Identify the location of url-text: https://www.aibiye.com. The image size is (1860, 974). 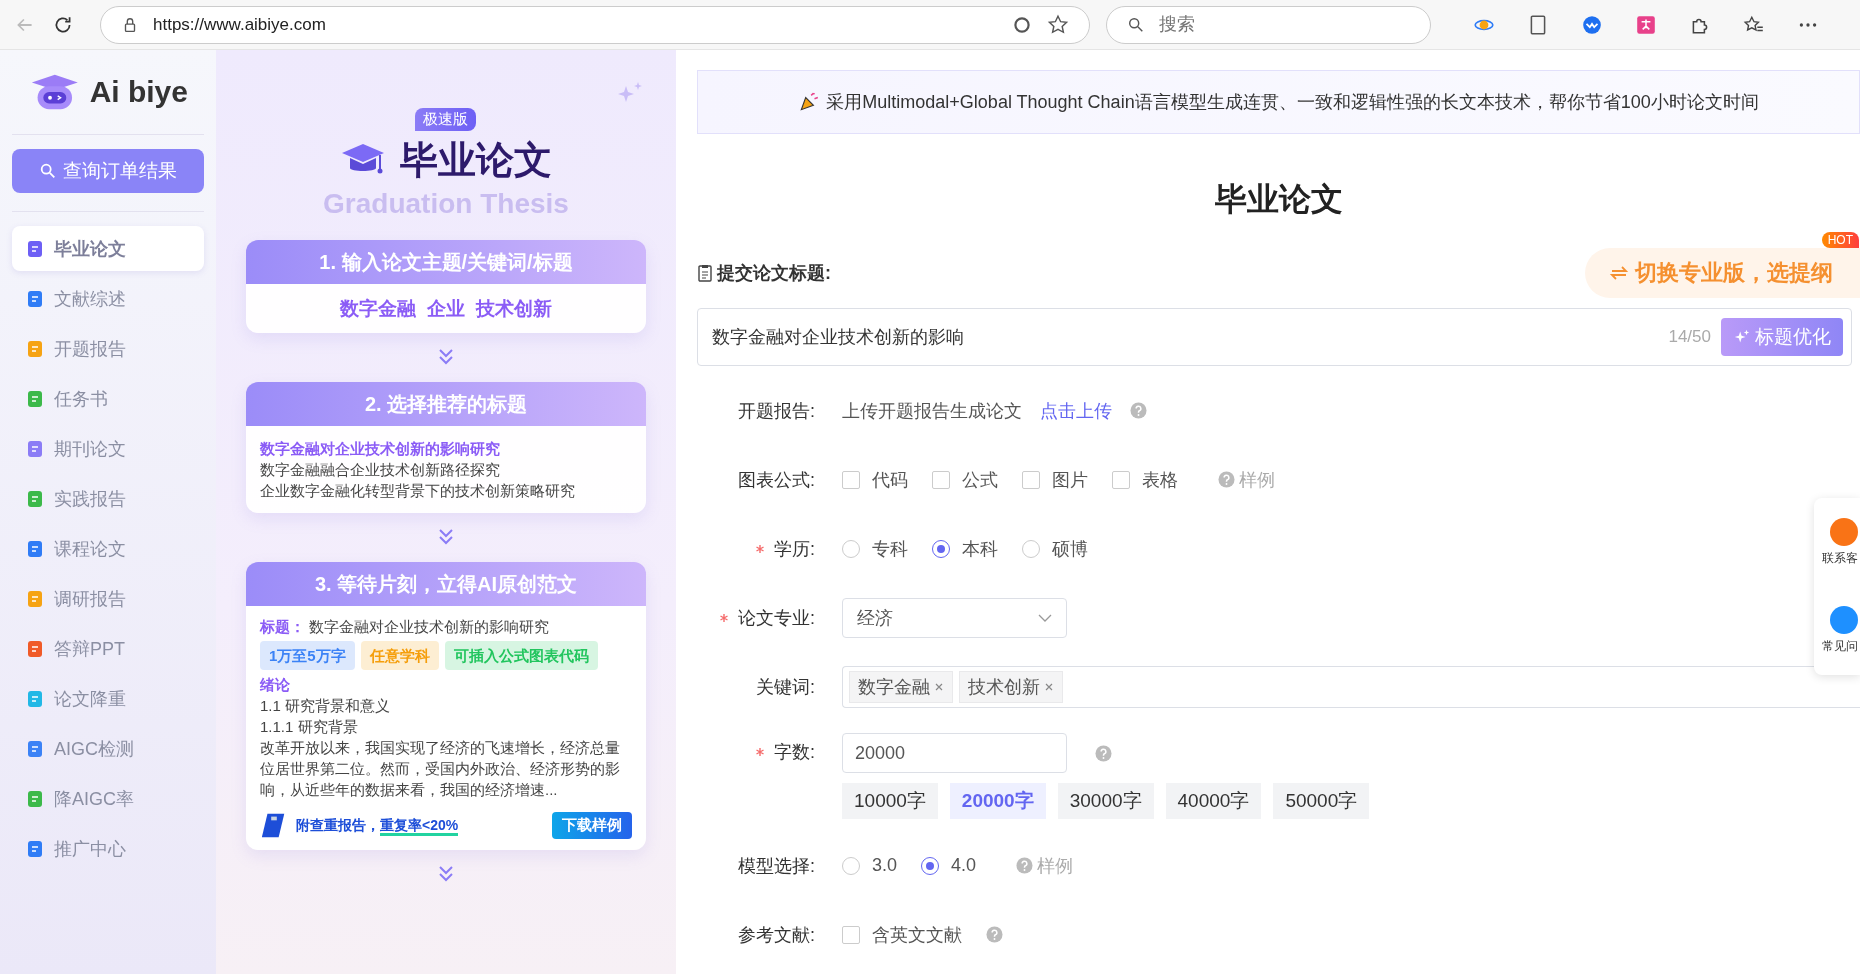
(240, 24).